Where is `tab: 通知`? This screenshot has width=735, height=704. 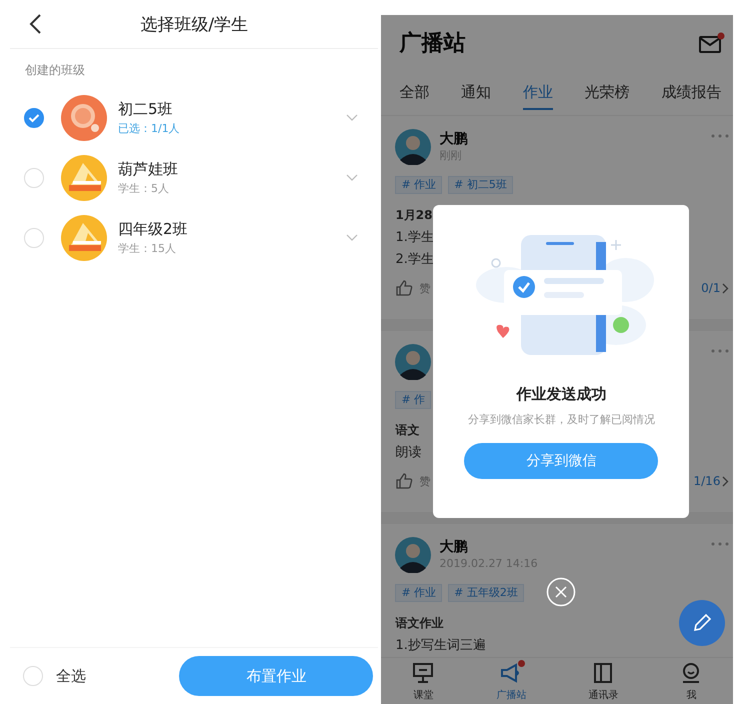 tab: 通知 is located at coordinates (476, 92).